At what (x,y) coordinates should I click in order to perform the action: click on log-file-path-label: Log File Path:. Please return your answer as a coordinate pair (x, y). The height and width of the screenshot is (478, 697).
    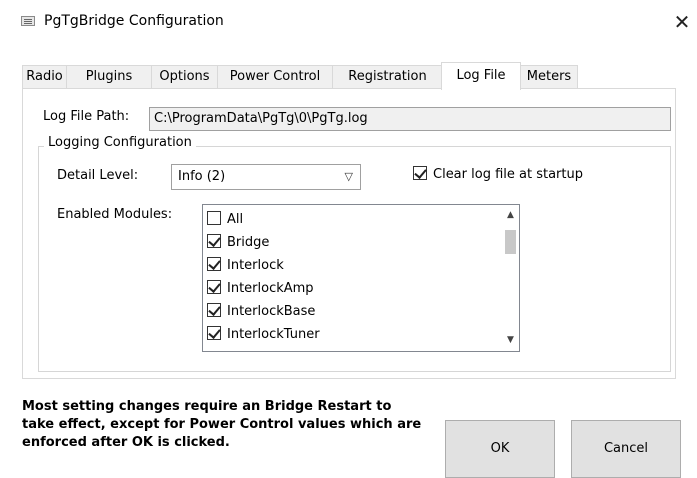
    Looking at the image, I should click on (86, 116).